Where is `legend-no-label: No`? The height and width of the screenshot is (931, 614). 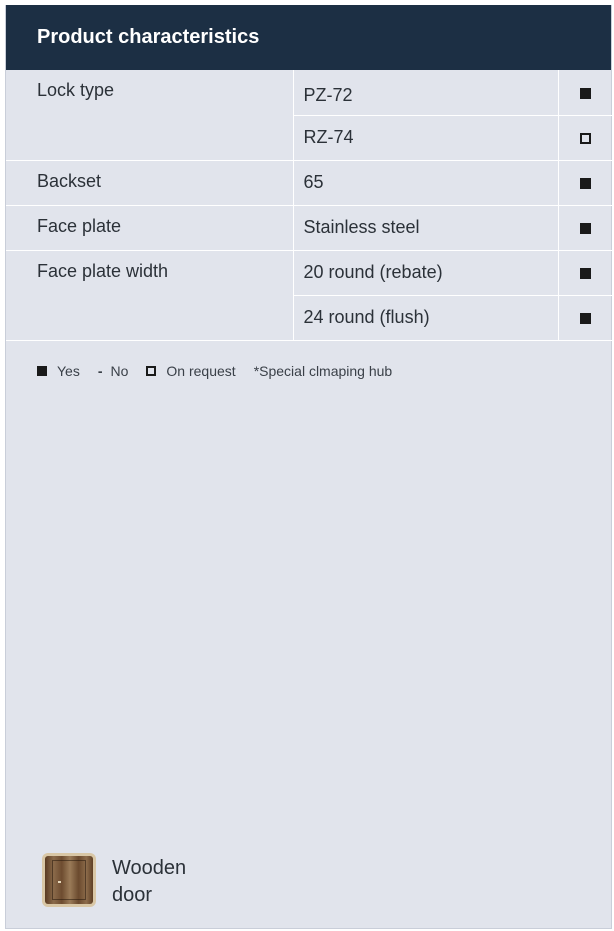 legend-no-label: No is located at coordinates (119, 371).